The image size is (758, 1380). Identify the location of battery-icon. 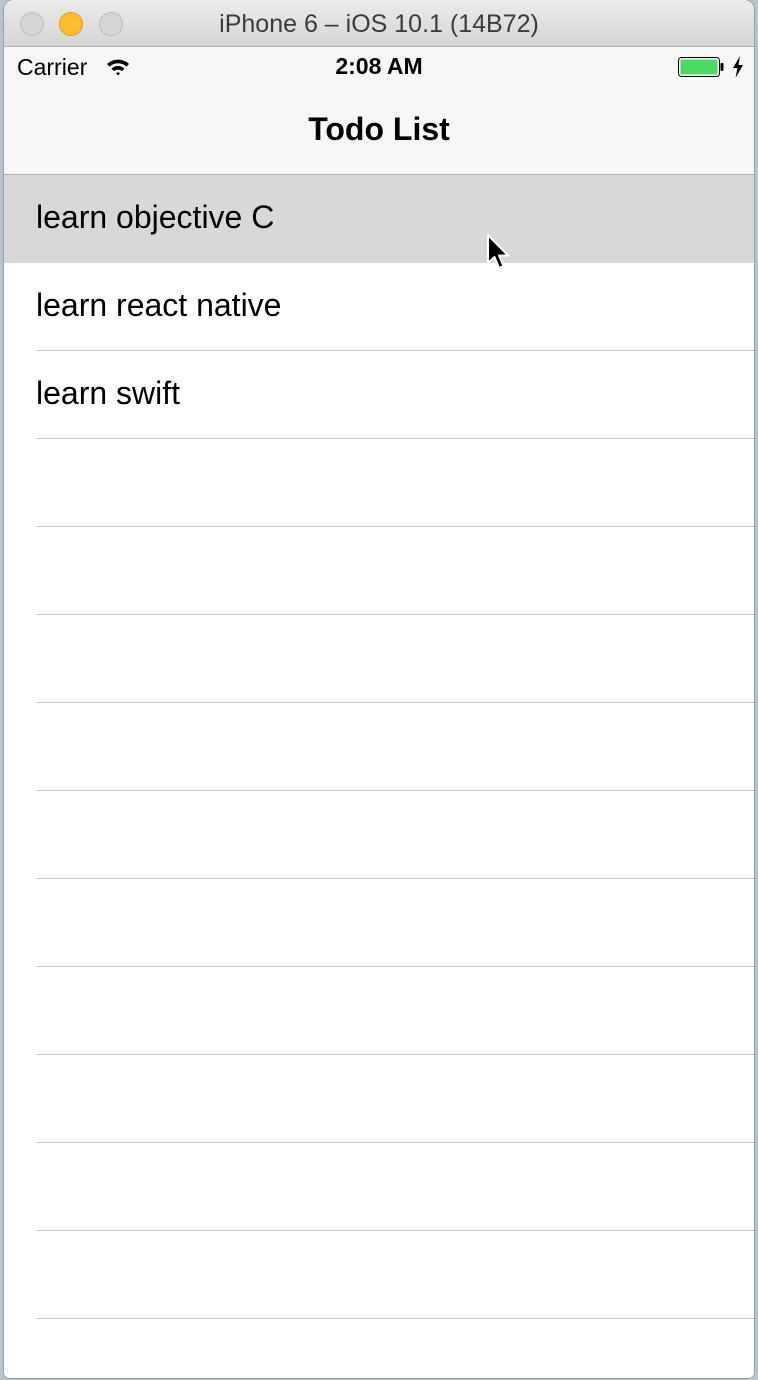
(701, 67).